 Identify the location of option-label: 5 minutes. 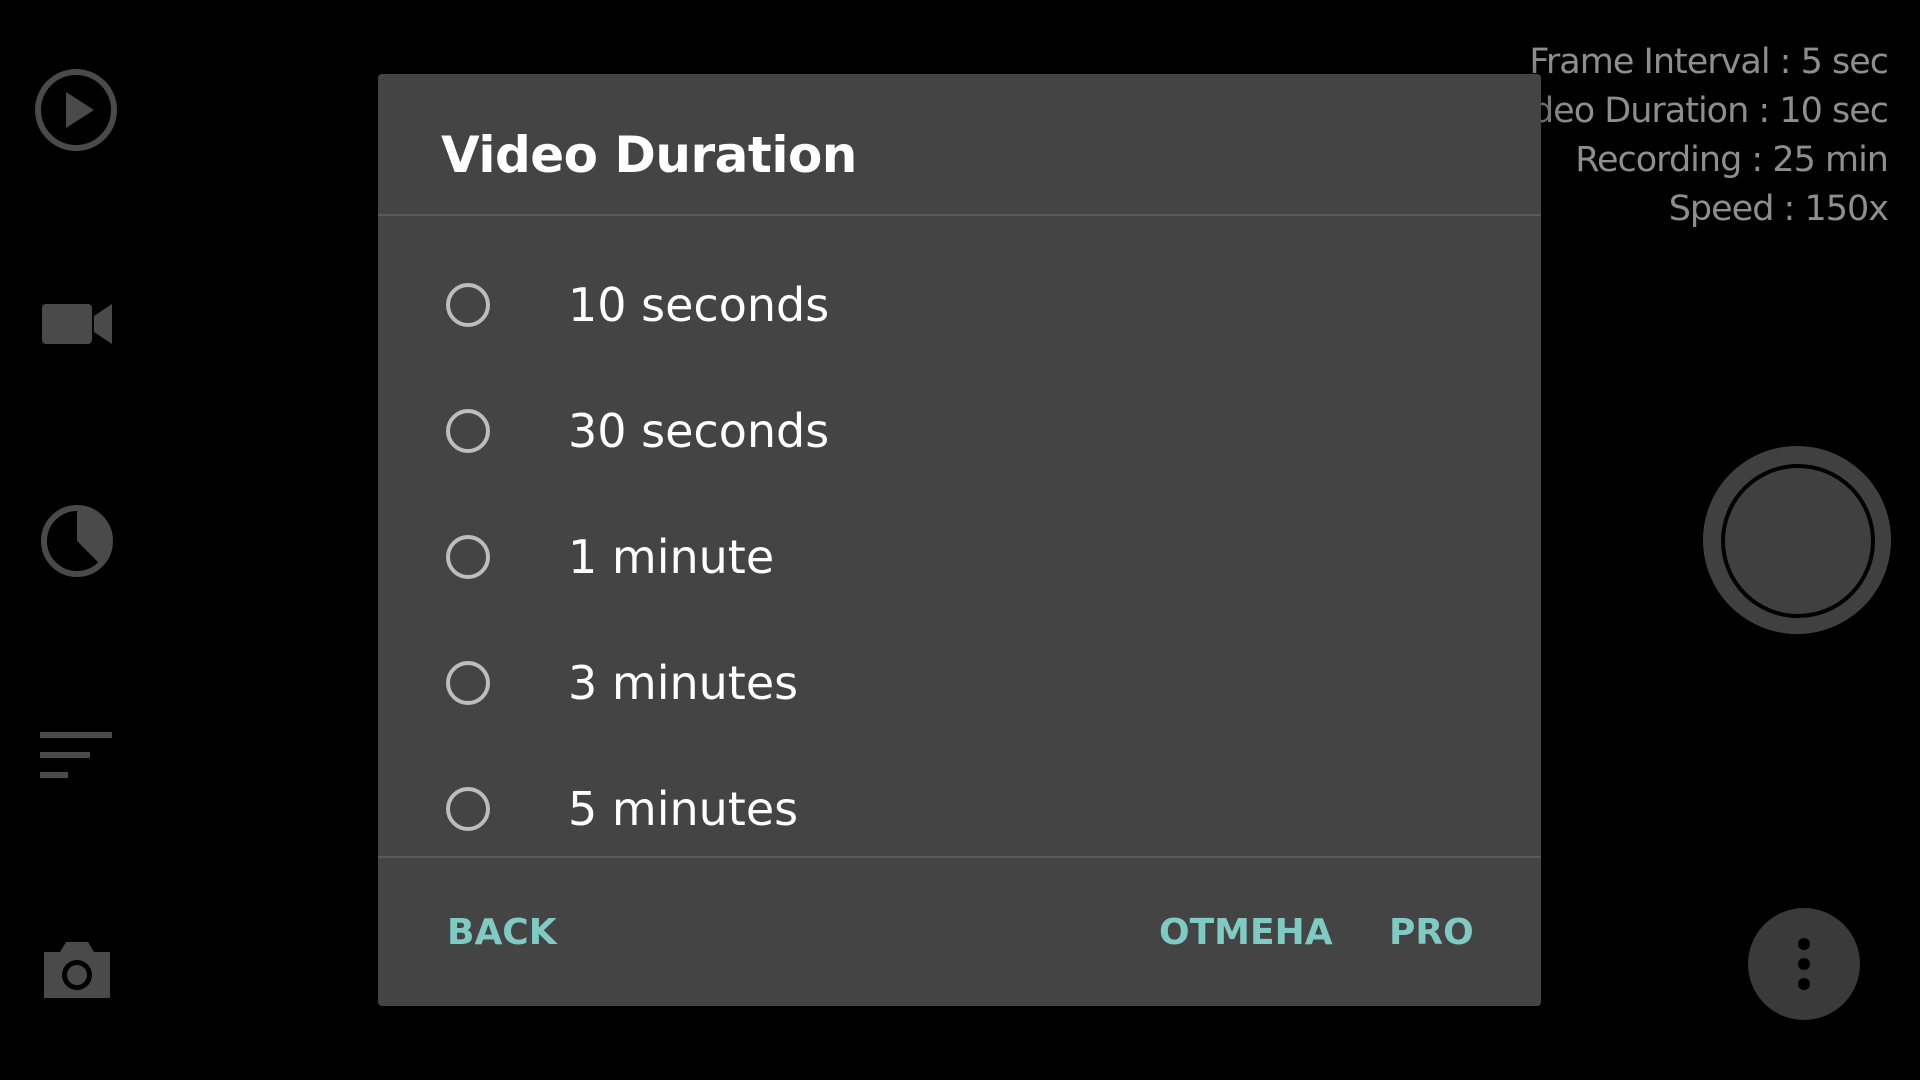
(683, 809).